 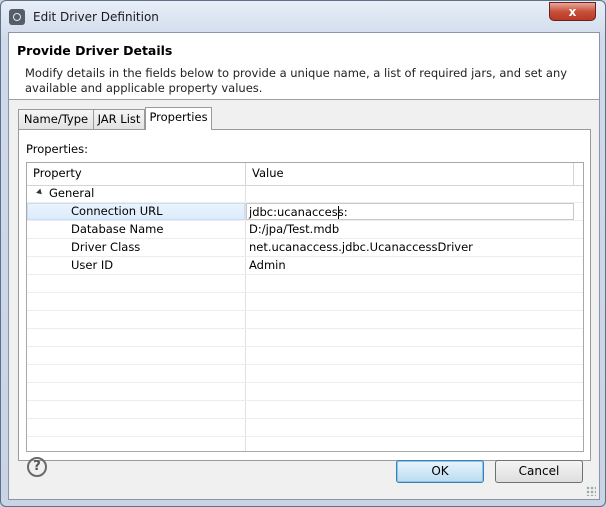 I want to click on table-row: Database Name D:/jpa/Test.mdb, so click(x=305, y=230).